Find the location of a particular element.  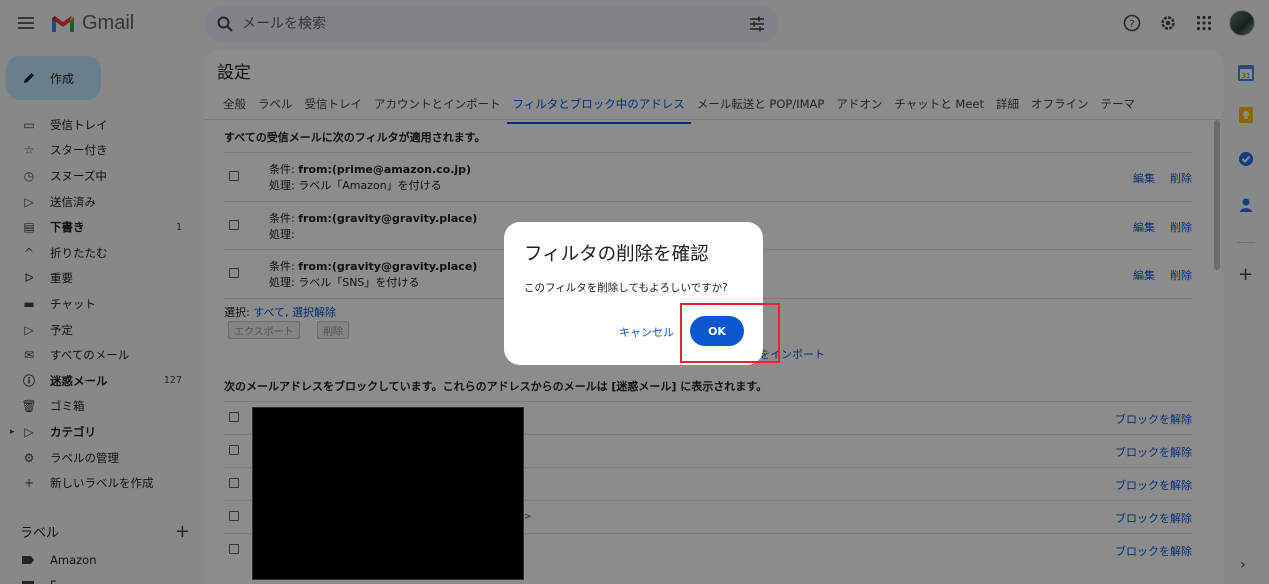

cancel-button: キャンセル is located at coordinates (646, 332).